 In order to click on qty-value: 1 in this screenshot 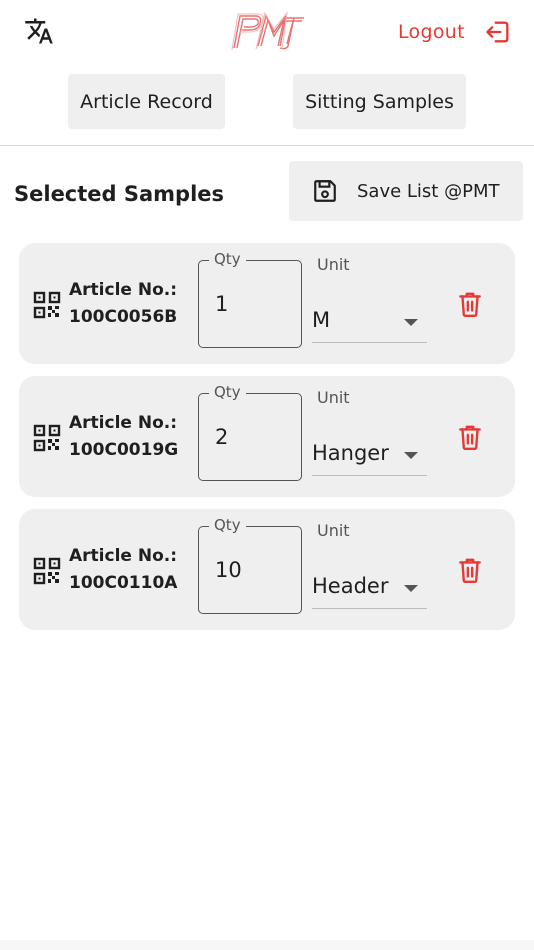, I will do `click(222, 304)`.